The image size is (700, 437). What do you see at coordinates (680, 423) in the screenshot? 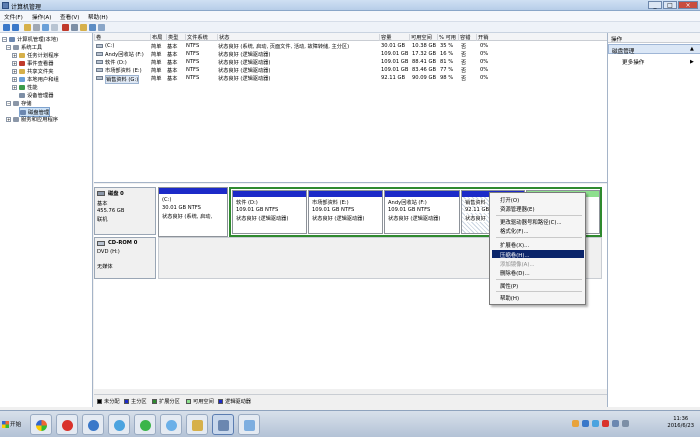
I see `clock: 11:36 2016/6/23` at bounding box center [680, 423].